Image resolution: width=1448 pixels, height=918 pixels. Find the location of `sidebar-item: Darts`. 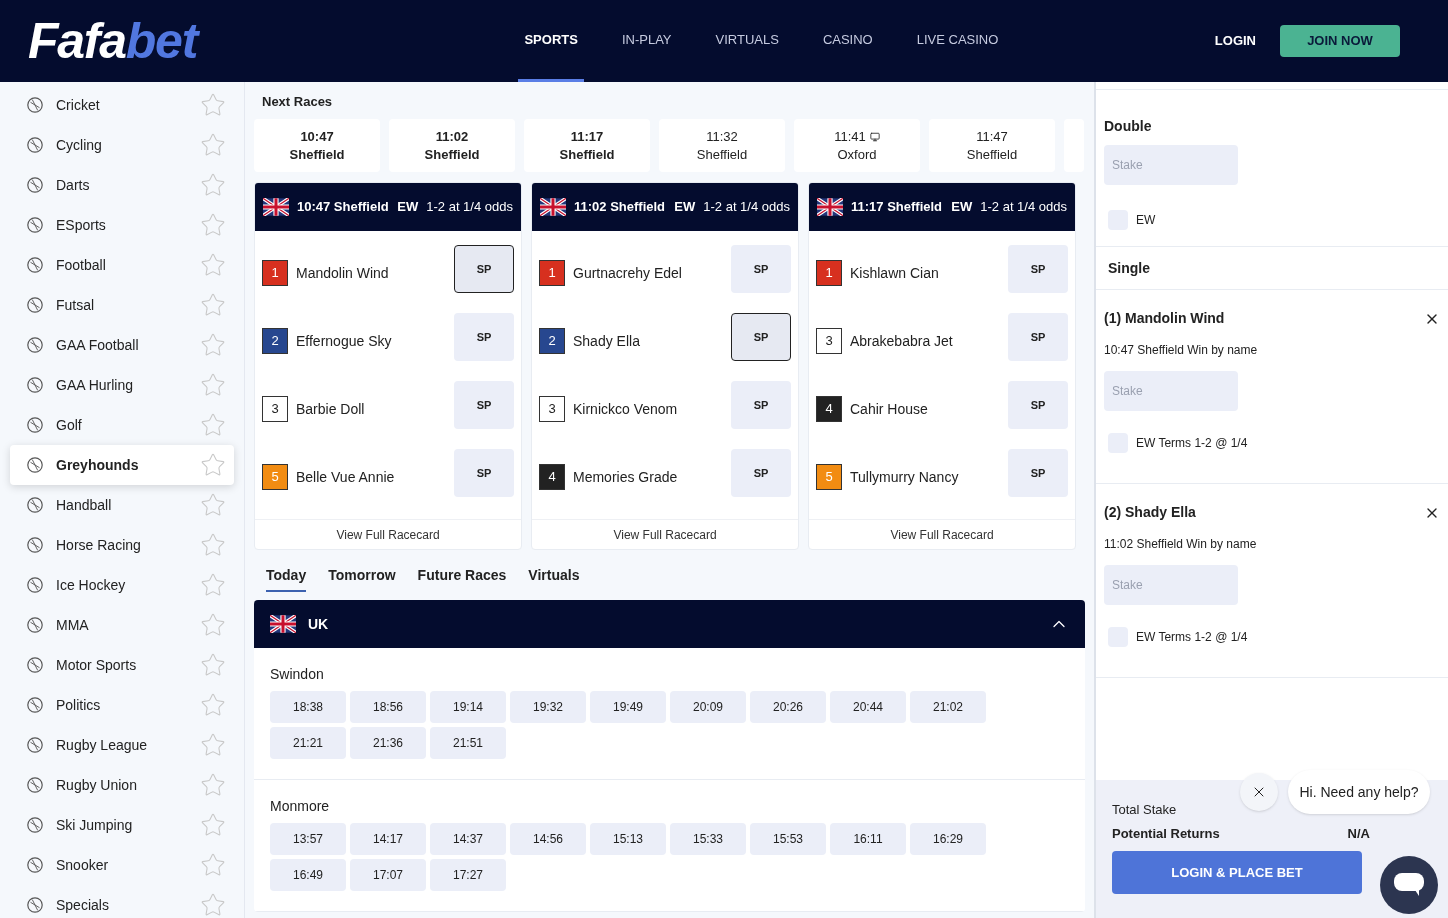

sidebar-item: Darts is located at coordinates (122, 185).